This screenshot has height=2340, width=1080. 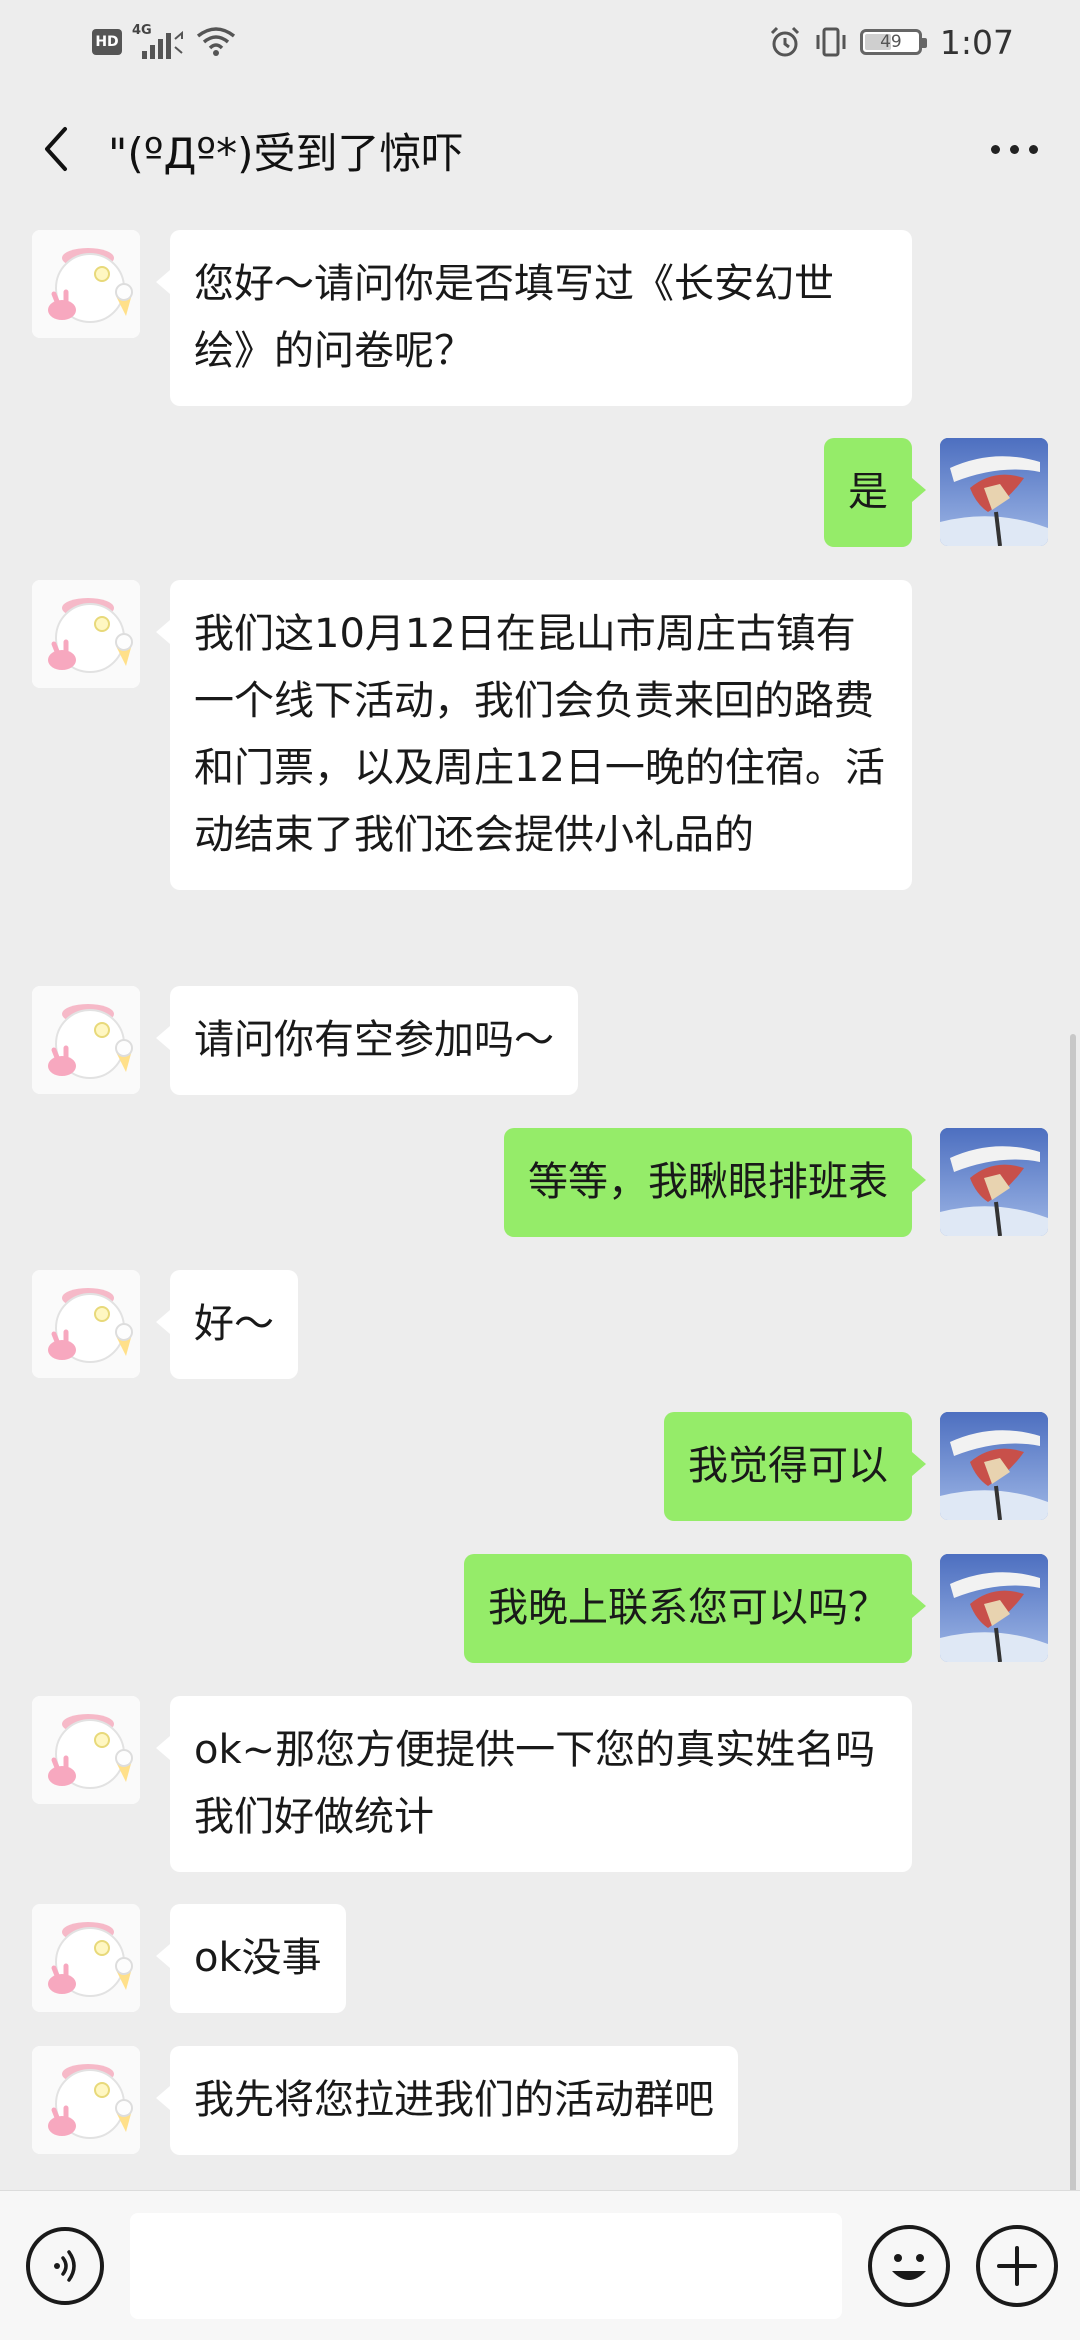 I want to click on voice-button, so click(x=65, y=2266).